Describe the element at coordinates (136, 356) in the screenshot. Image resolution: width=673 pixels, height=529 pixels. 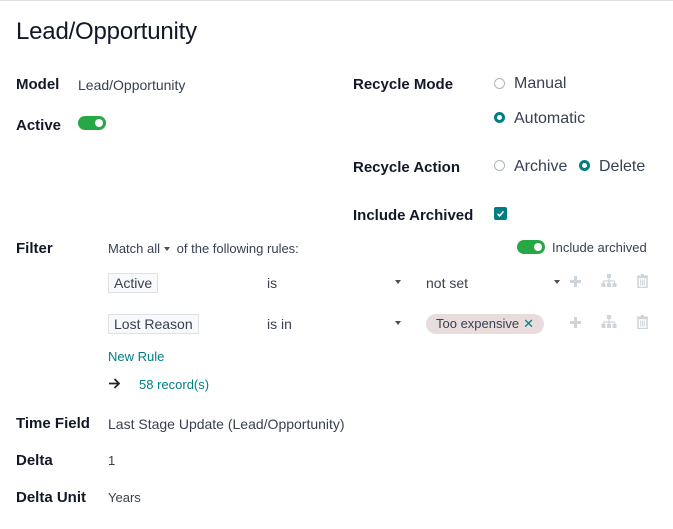
I see `new-rule-link: New Rule` at that location.